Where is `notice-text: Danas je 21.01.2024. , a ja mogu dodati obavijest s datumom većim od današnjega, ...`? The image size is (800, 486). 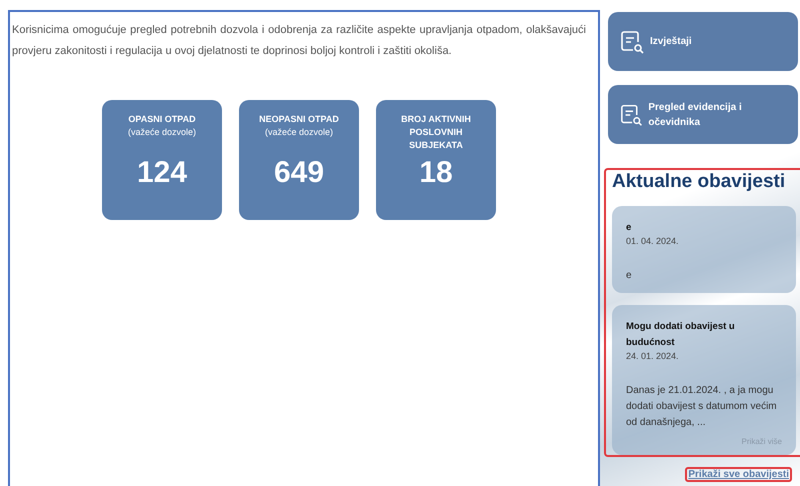 notice-text: Danas je 21.01.2024. , a ja mogu dodati obavijest s datumom većim od današnjega, ... is located at coordinates (702, 407).